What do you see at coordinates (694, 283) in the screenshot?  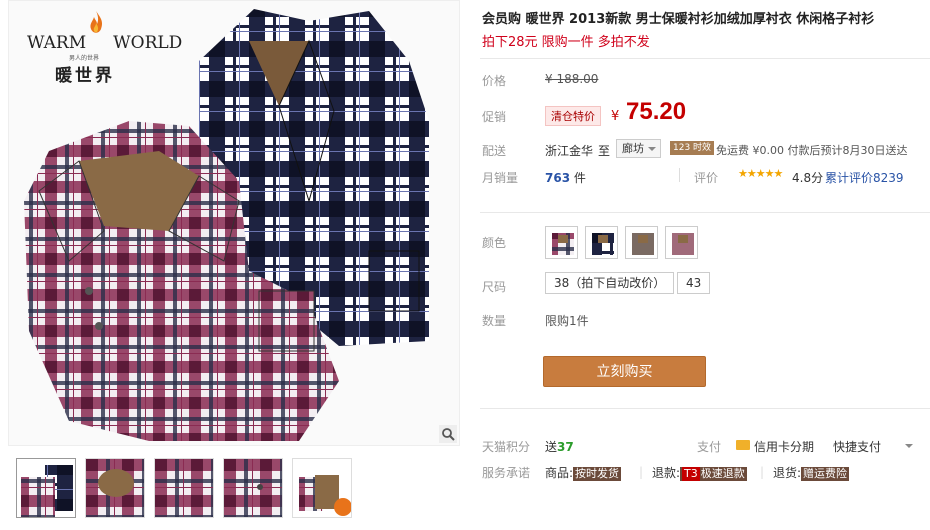 I see `size-option-43: 43` at bounding box center [694, 283].